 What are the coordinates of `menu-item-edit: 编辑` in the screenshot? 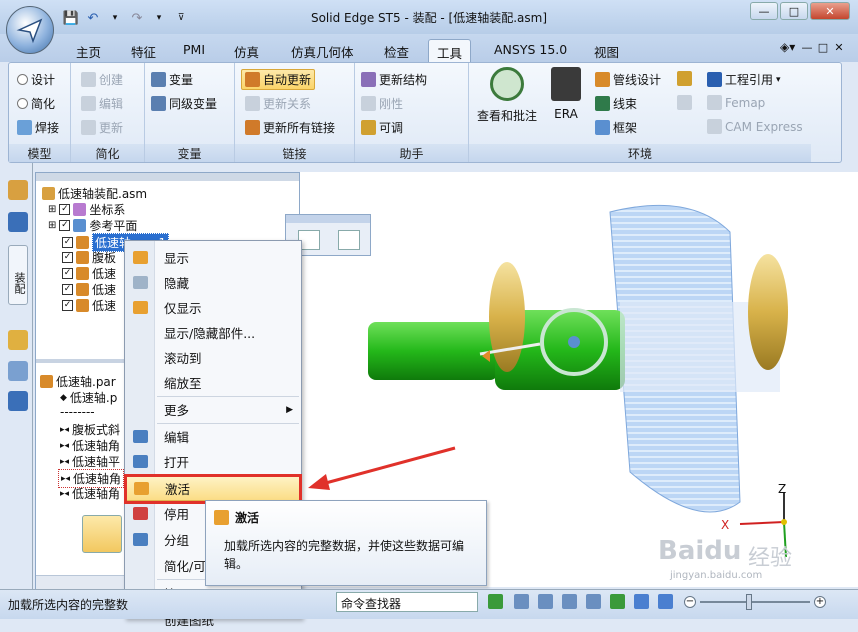 It's located at (213, 436).